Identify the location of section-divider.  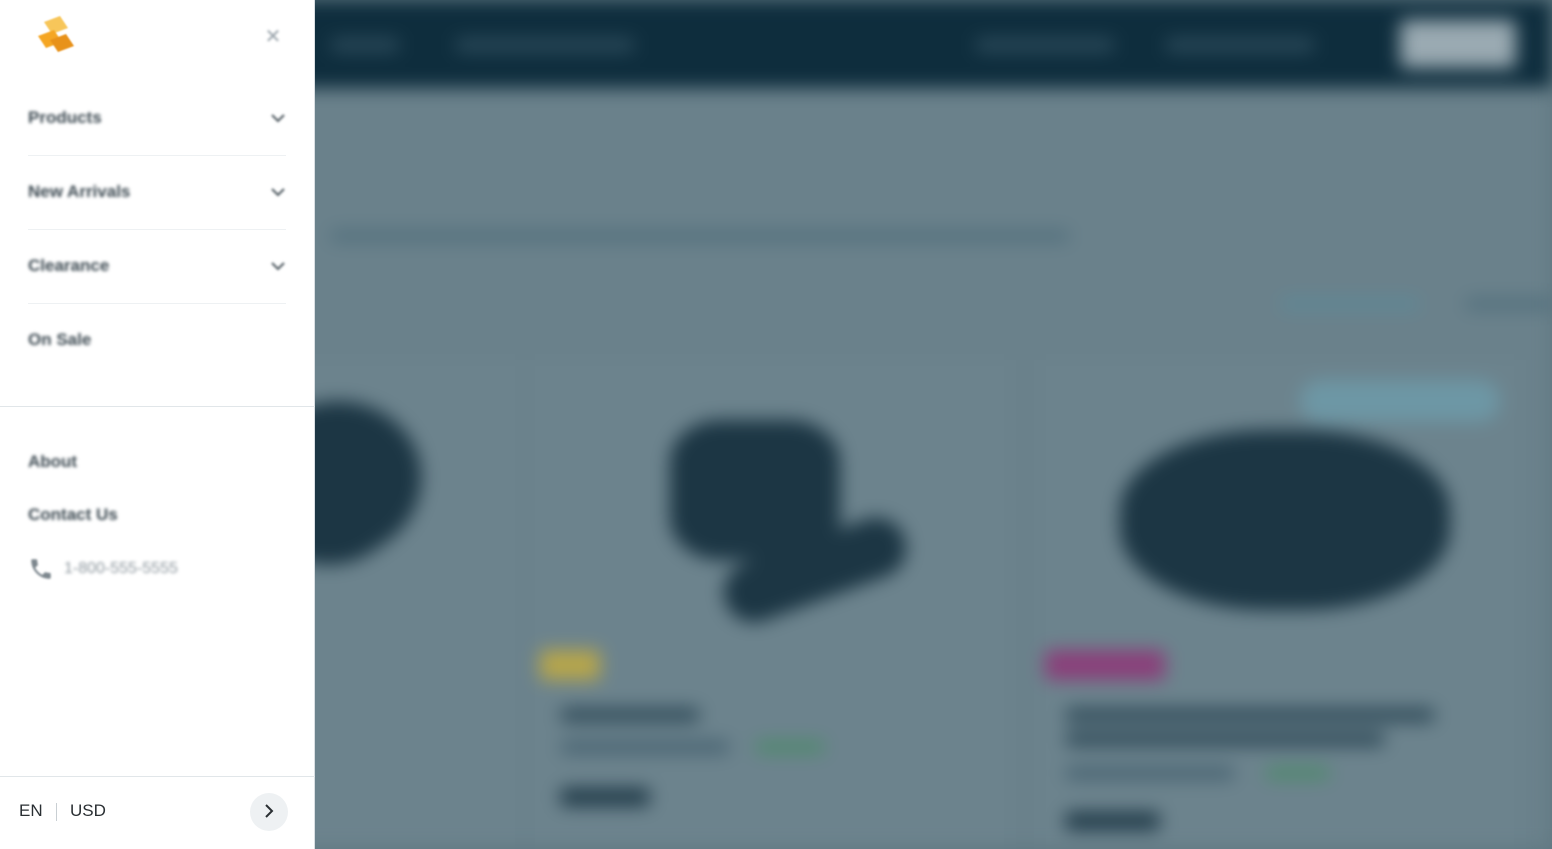
(157, 406).